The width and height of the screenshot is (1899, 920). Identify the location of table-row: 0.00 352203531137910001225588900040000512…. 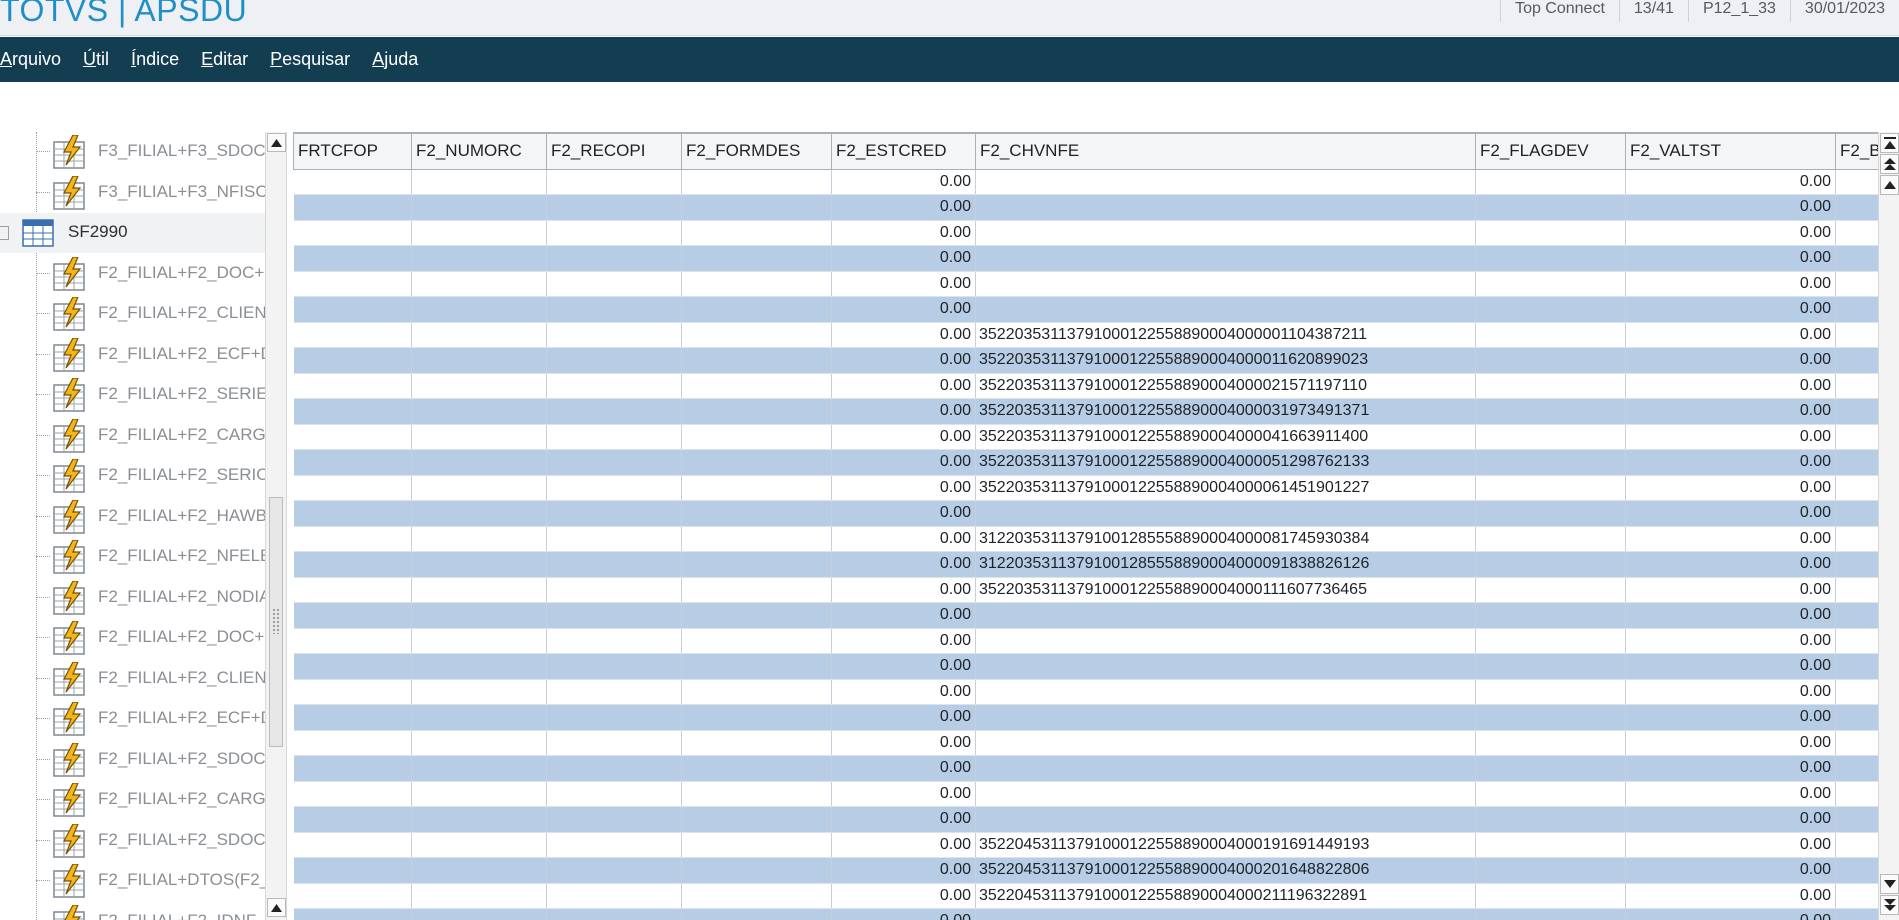
(1085, 462).